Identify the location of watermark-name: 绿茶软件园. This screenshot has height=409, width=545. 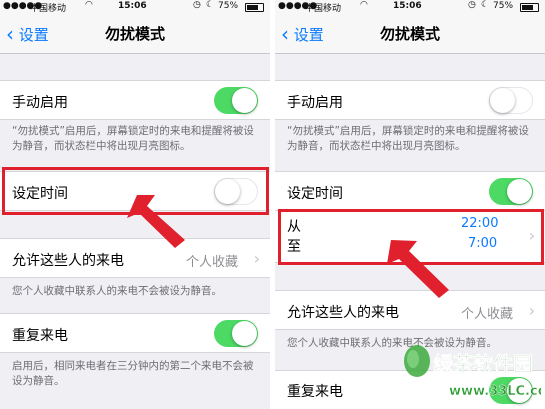
(483, 364).